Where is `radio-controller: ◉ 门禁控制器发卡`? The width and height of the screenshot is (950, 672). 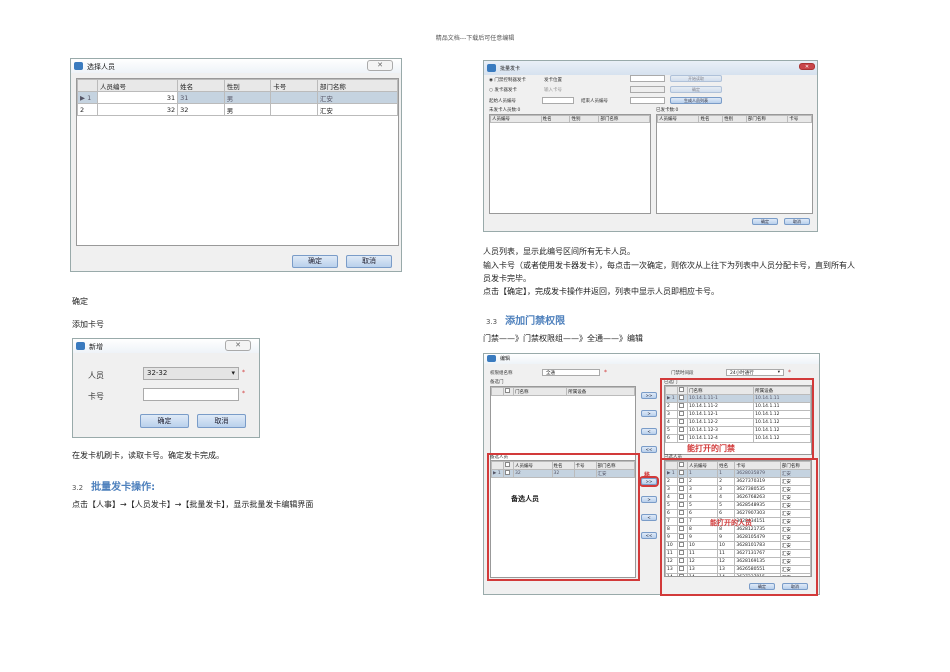 radio-controller: ◉ 门禁控制器发卡 is located at coordinates (507, 80).